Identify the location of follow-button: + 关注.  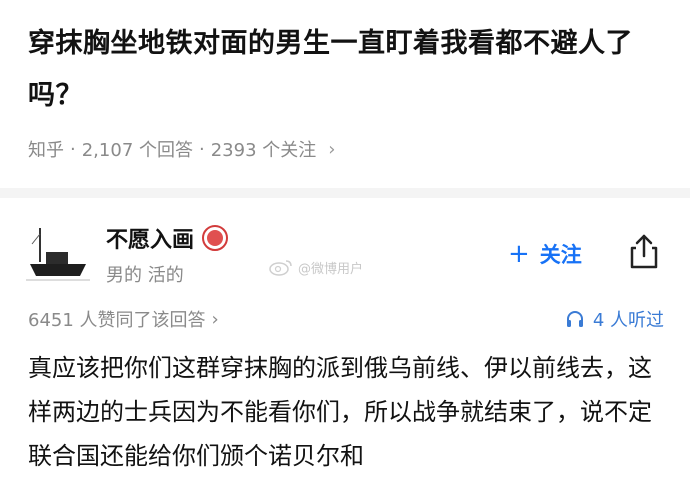
(545, 254).